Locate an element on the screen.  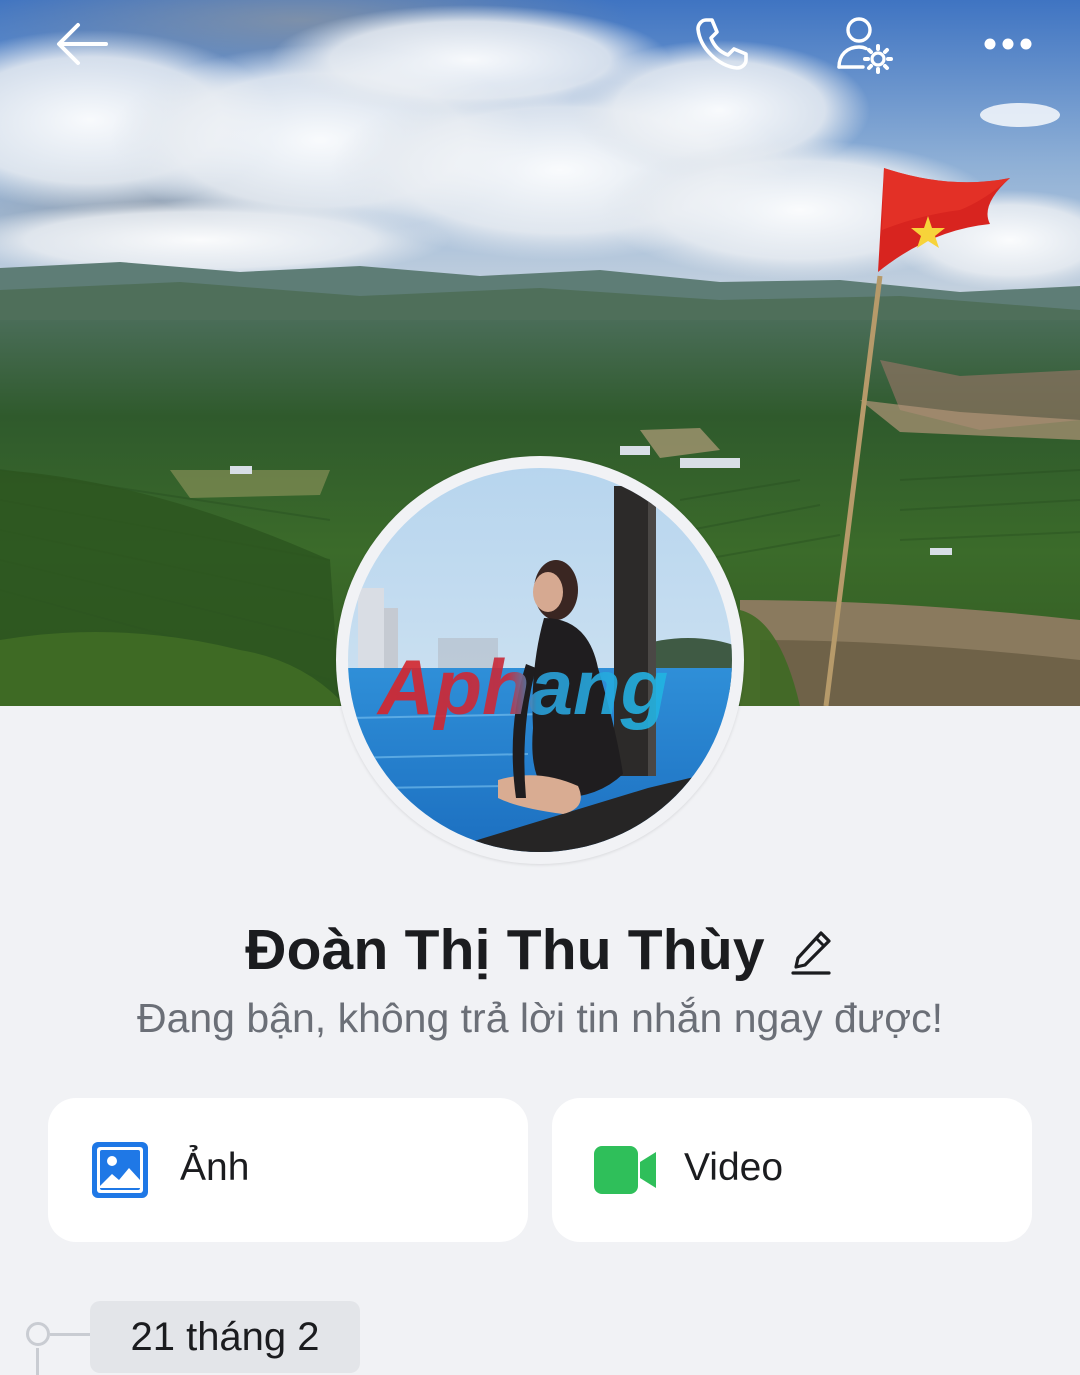
arrow-left-icon is located at coordinates (82, 44).